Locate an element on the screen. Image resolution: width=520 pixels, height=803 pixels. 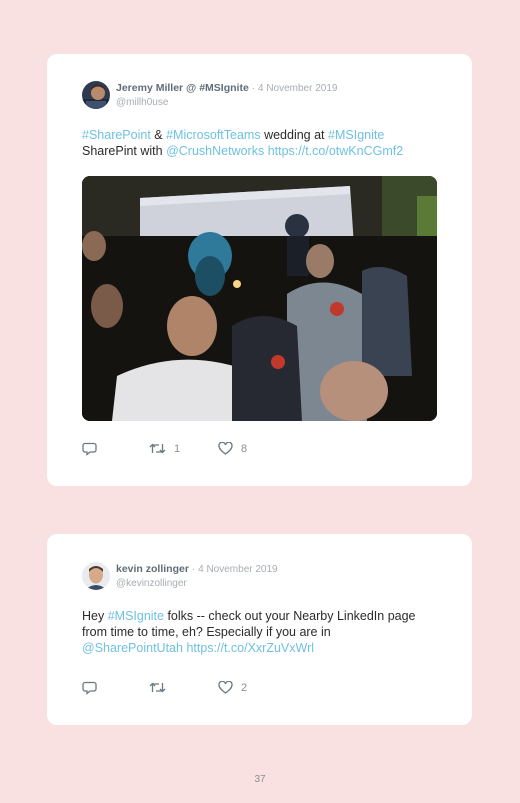
author-handle: @kevinzollinger is located at coordinates (197, 583).